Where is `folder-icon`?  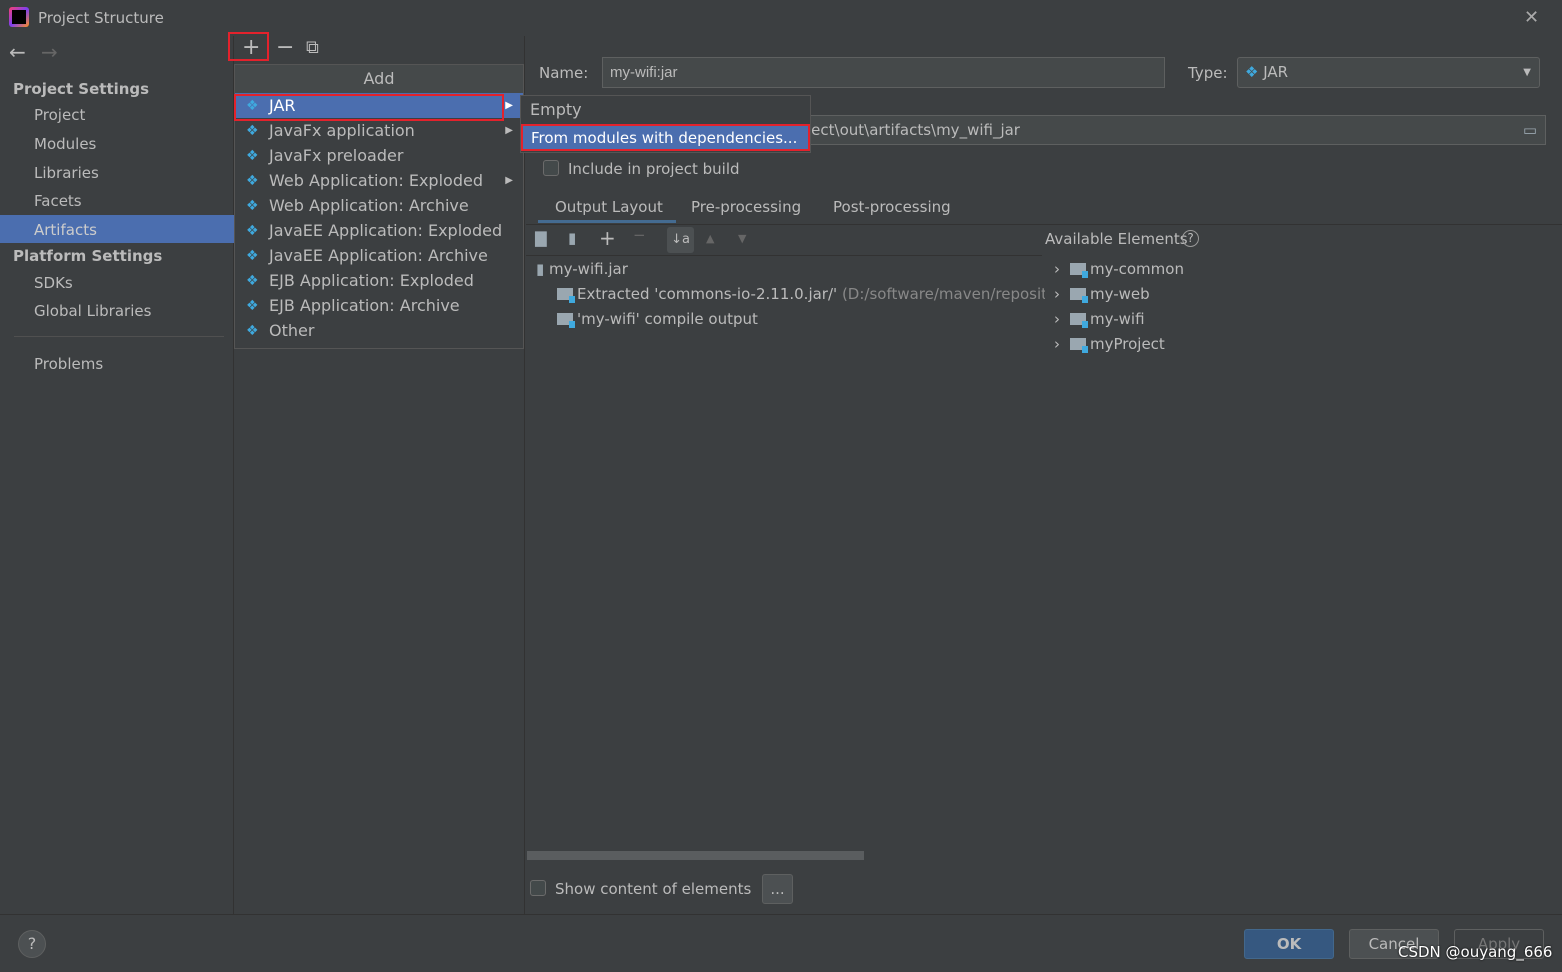 folder-icon is located at coordinates (566, 320).